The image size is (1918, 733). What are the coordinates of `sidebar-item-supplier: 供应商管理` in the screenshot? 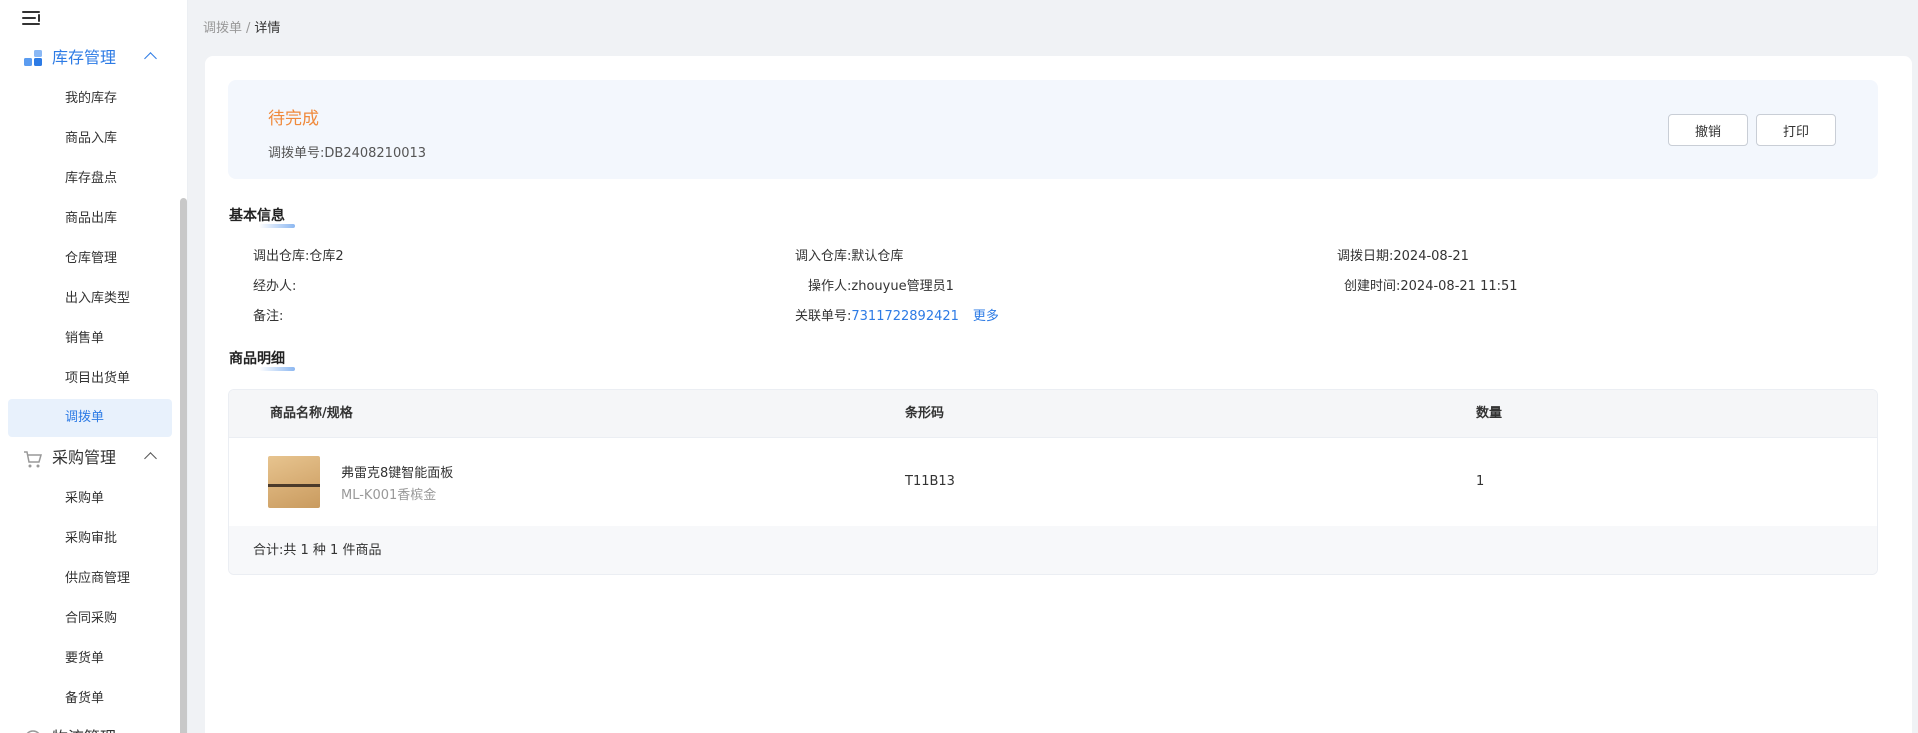 It's located at (90, 579).